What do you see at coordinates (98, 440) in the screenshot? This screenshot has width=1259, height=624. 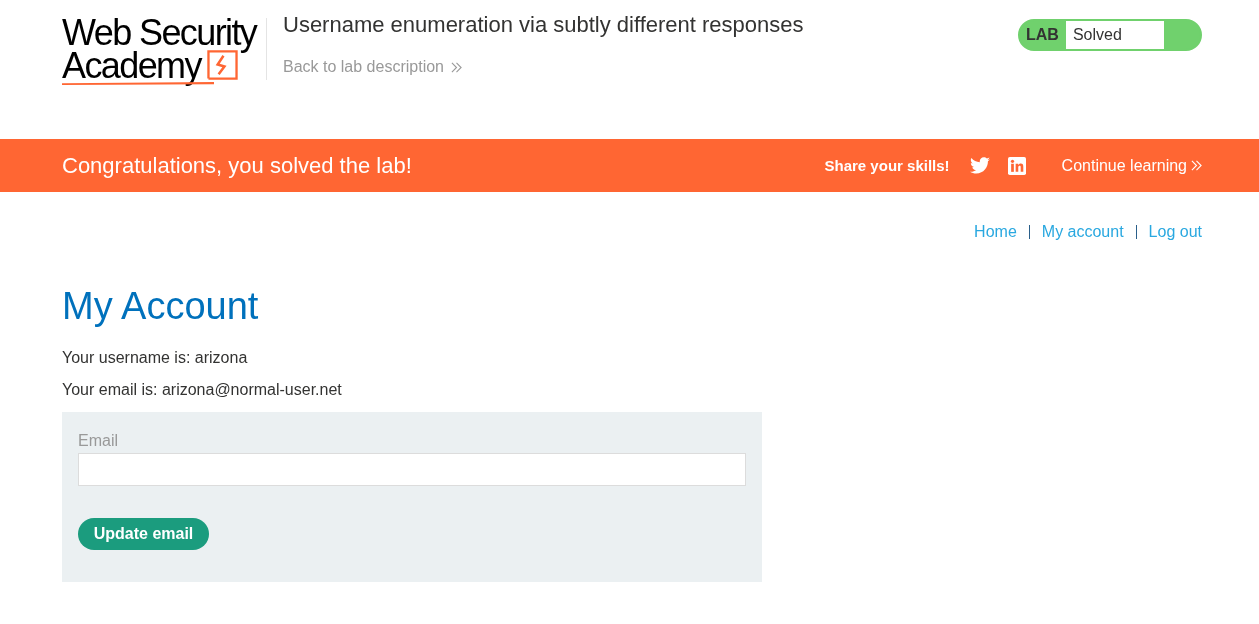 I see `email-label: Email` at bounding box center [98, 440].